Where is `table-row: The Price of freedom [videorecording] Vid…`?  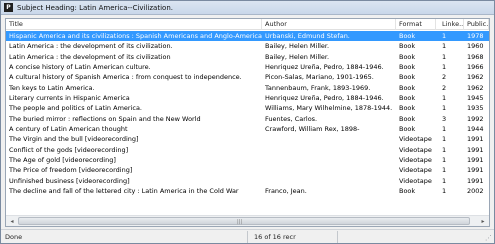 table-row: The Price of freedom [videorecording] Vid… is located at coordinates (247, 170).